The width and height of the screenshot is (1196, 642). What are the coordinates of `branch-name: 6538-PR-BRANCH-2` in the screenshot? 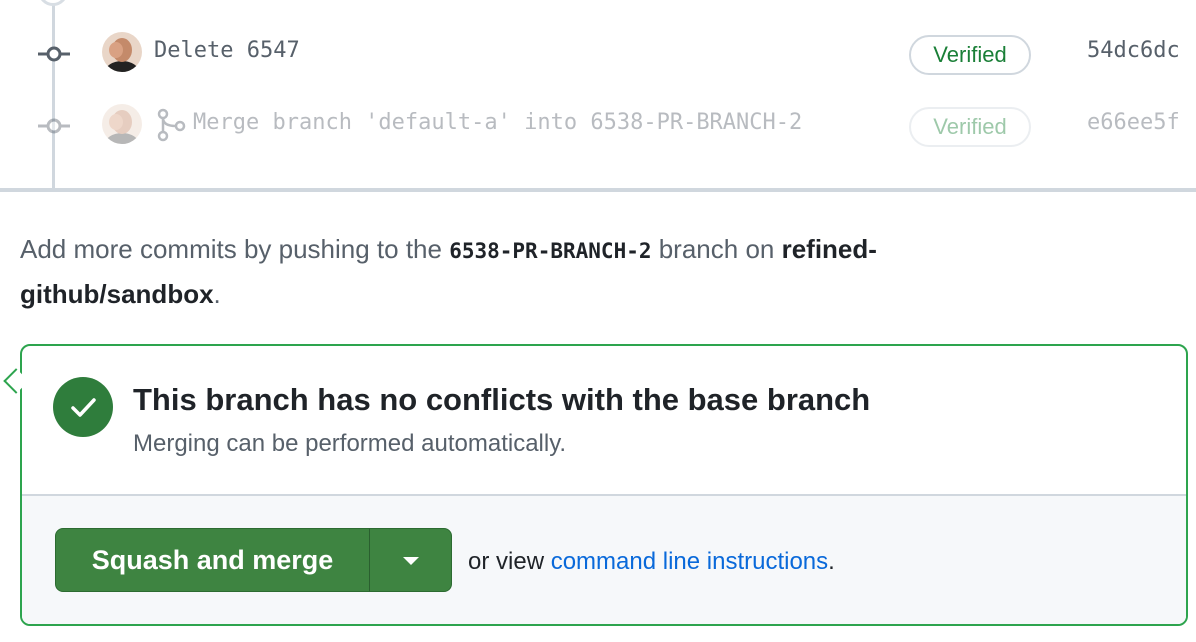 It's located at (550, 251).